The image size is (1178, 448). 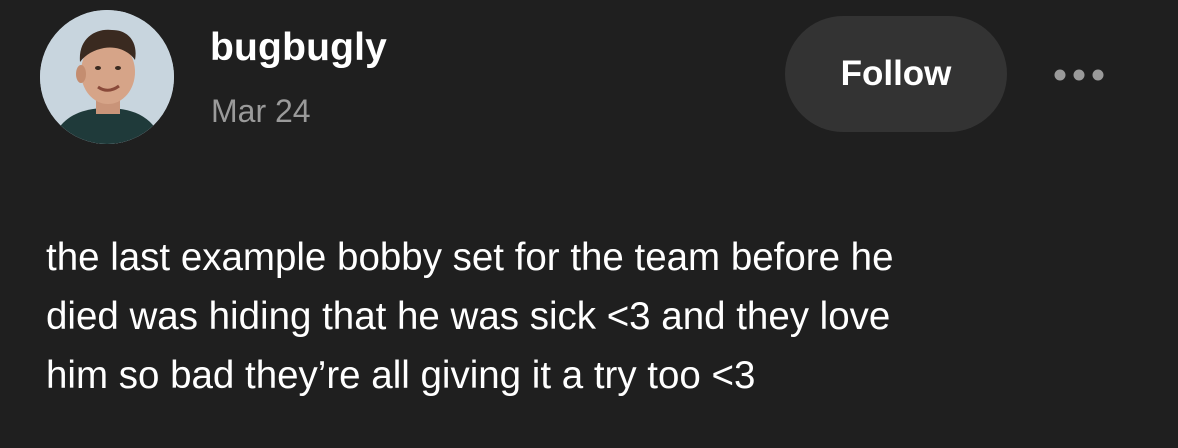 I want to click on more-options-button, so click(x=1079, y=75).